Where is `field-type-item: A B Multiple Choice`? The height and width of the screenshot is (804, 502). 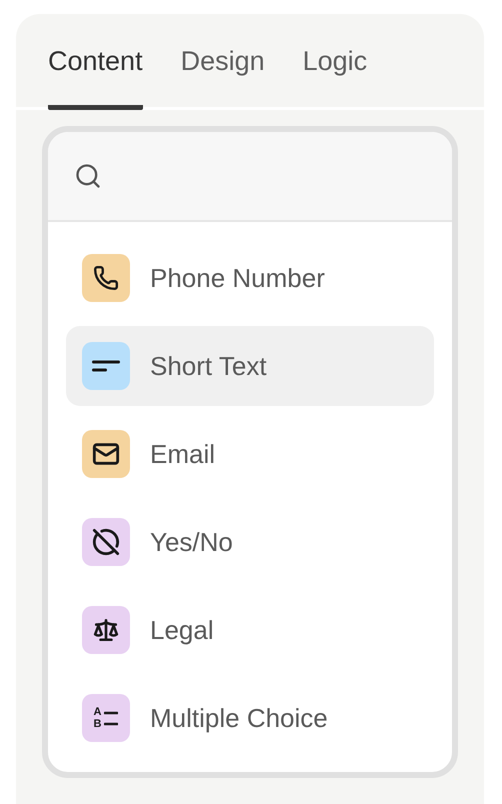 field-type-item: A B Multiple Choice is located at coordinates (250, 718).